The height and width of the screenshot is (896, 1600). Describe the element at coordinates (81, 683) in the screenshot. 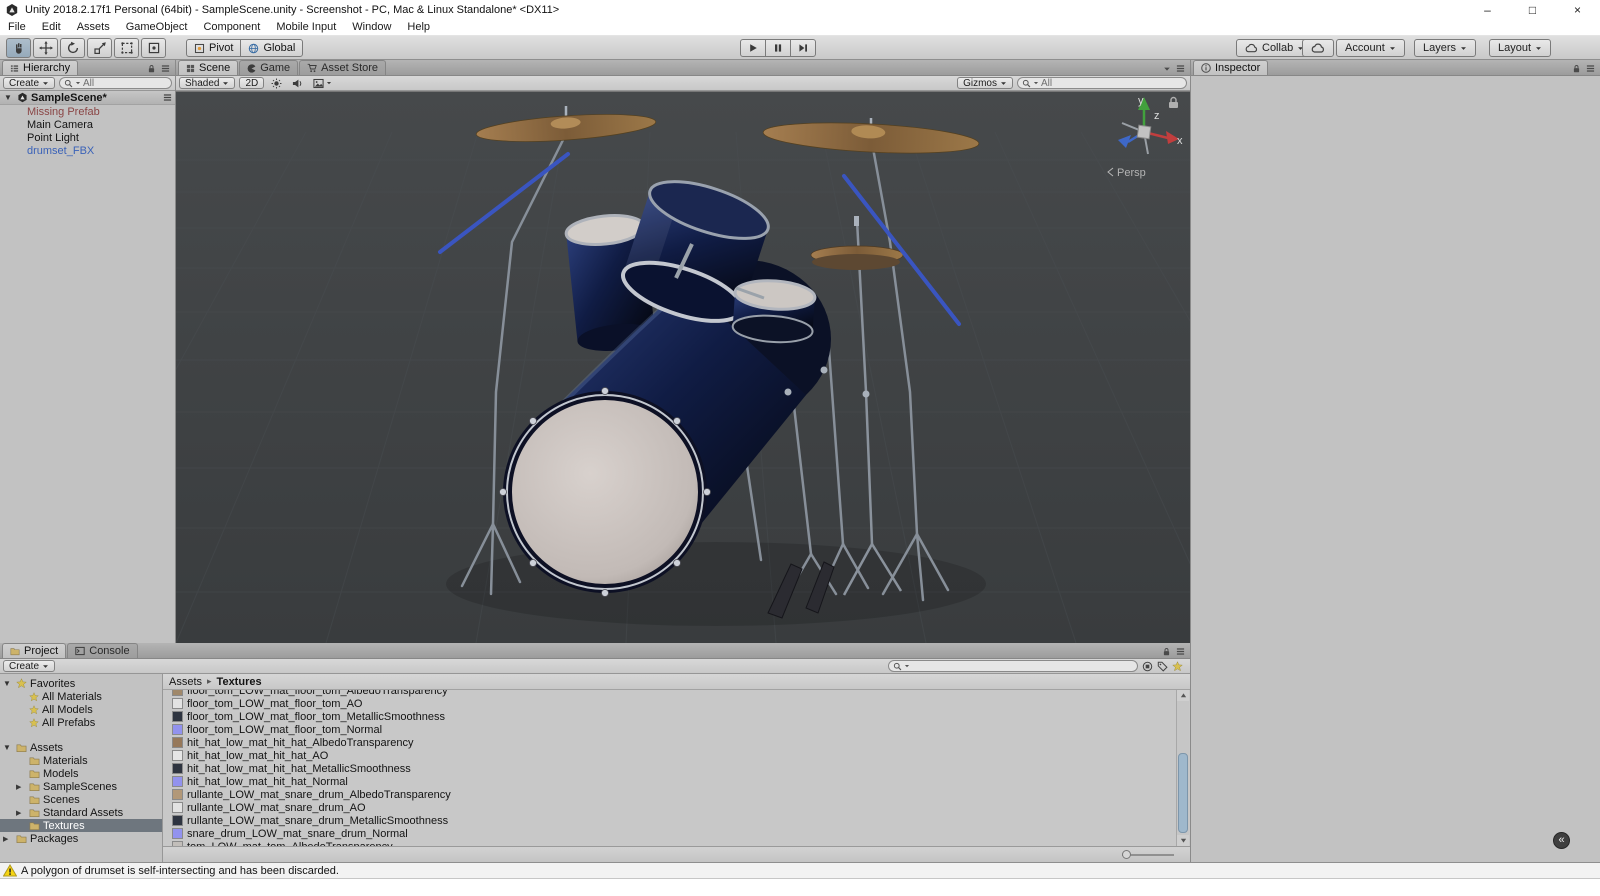

I see `favorites-root: ▼ Favorites` at that location.